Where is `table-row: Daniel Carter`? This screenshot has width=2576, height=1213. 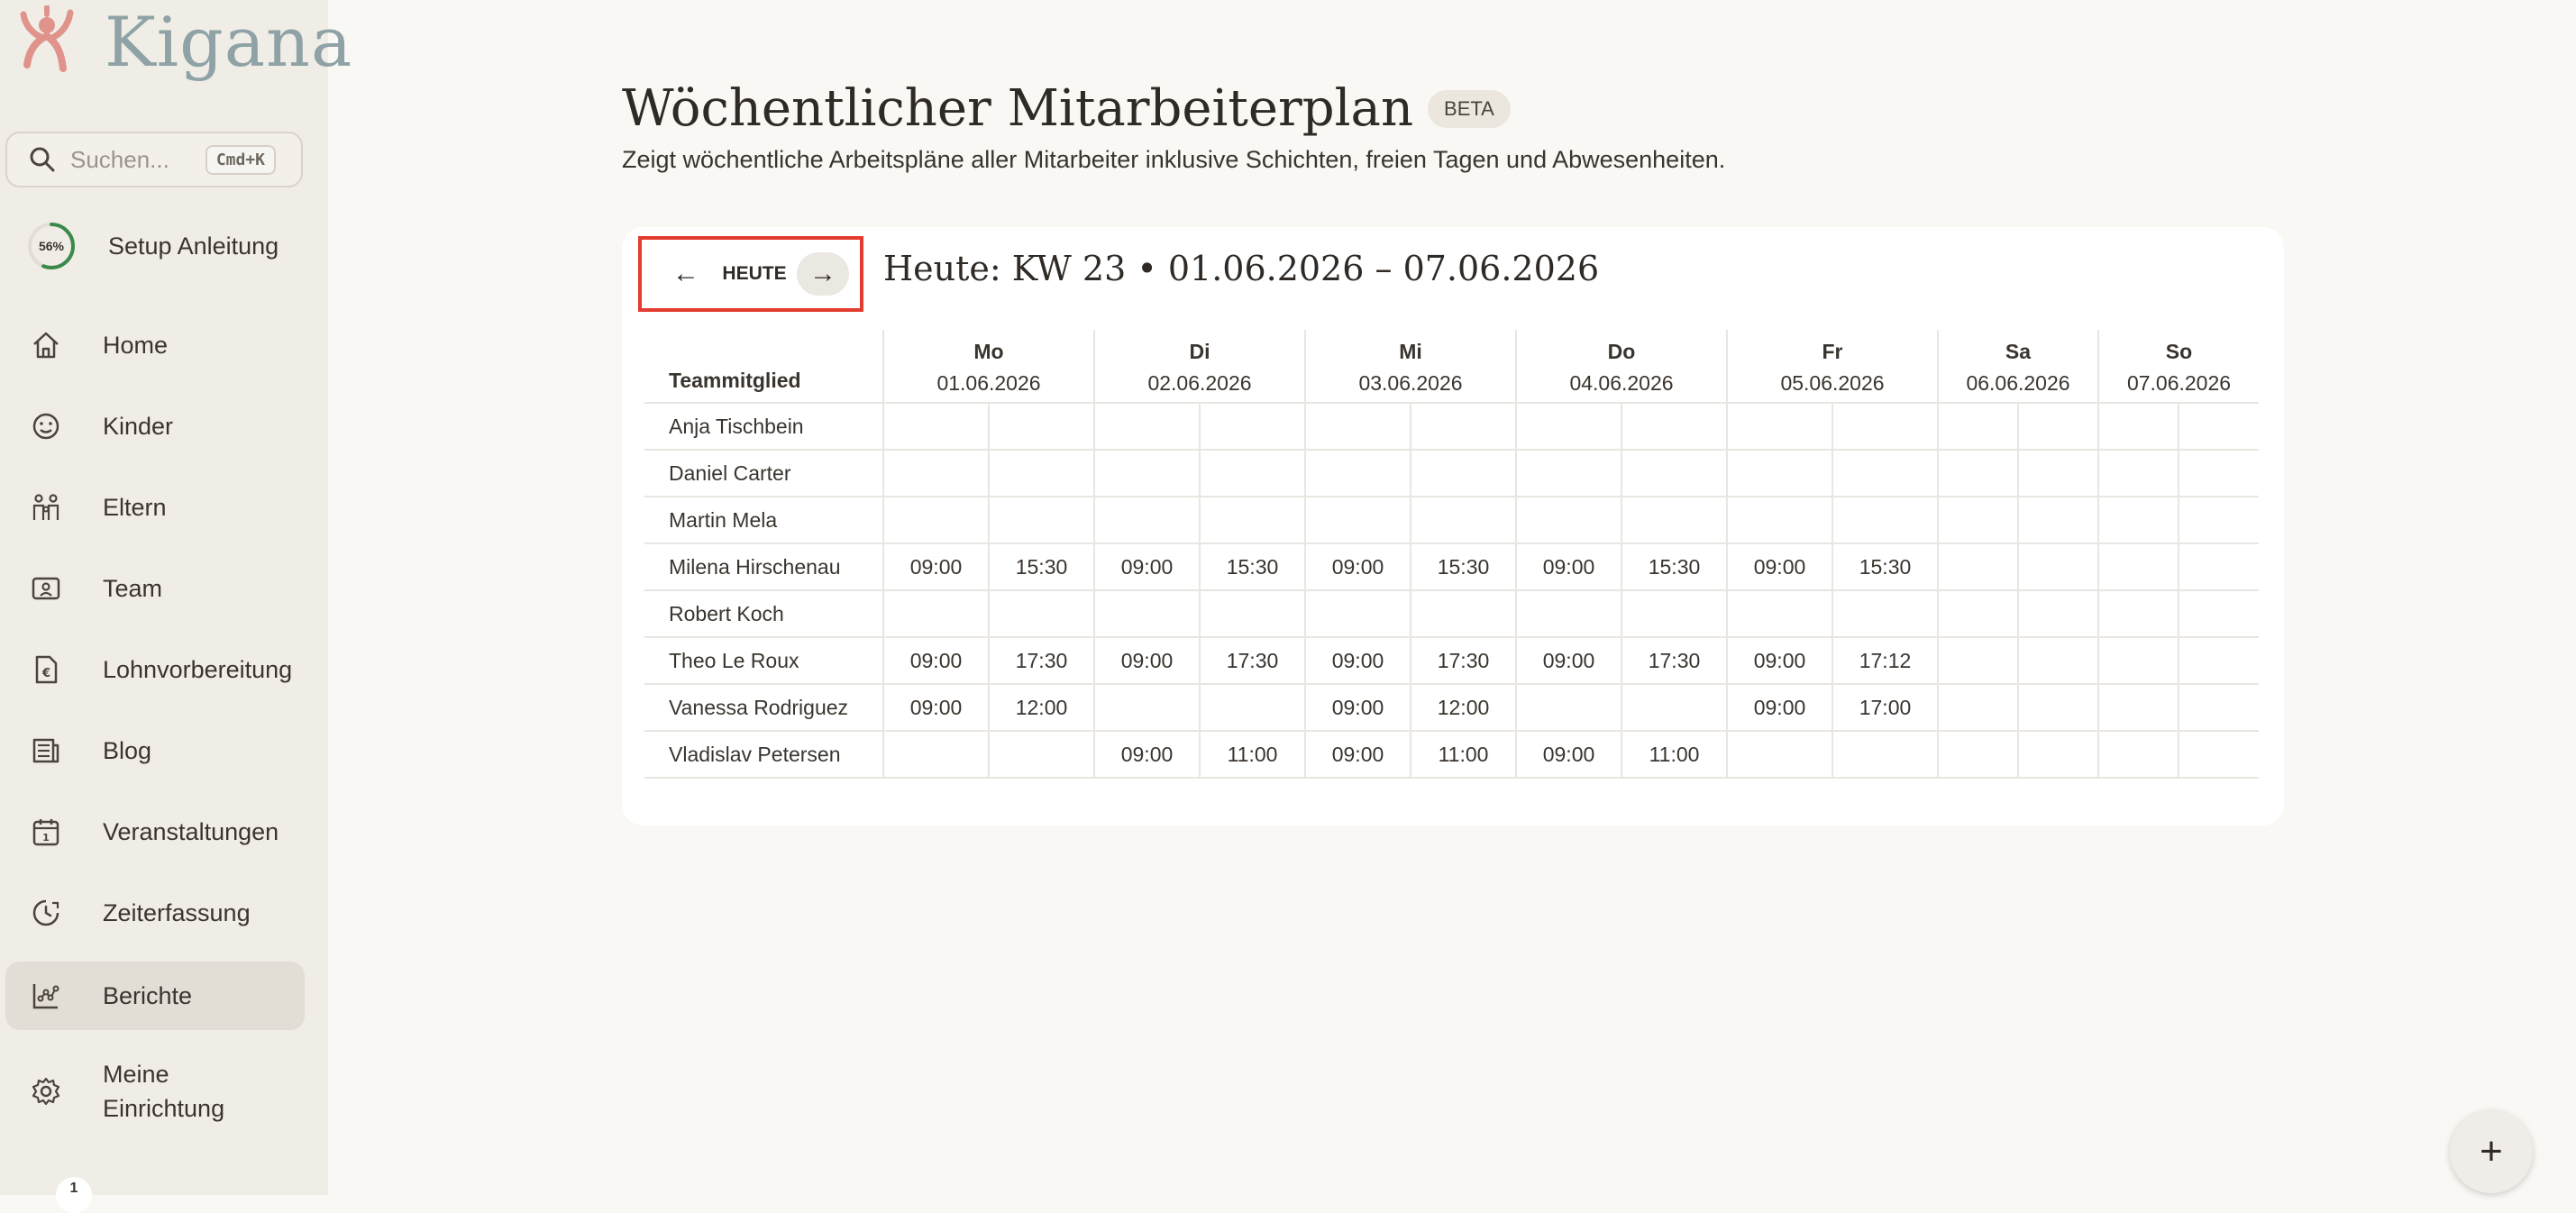 table-row: Daniel Carter is located at coordinates (1451, 473).